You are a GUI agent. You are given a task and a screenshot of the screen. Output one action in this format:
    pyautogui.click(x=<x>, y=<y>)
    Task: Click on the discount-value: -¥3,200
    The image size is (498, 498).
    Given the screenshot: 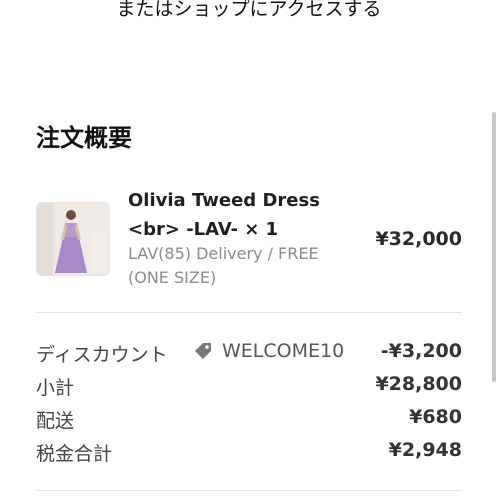 What is the action you would take?
    pyautogui.click(x=421, y=351)
    